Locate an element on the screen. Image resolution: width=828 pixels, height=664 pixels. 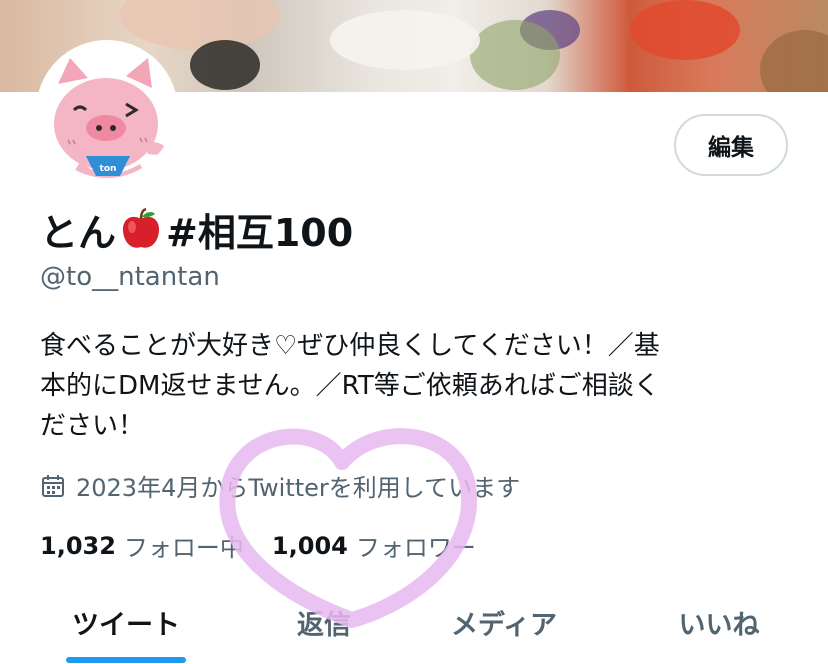
tab-tweets: ツイート is located at coordinates (126, 622).